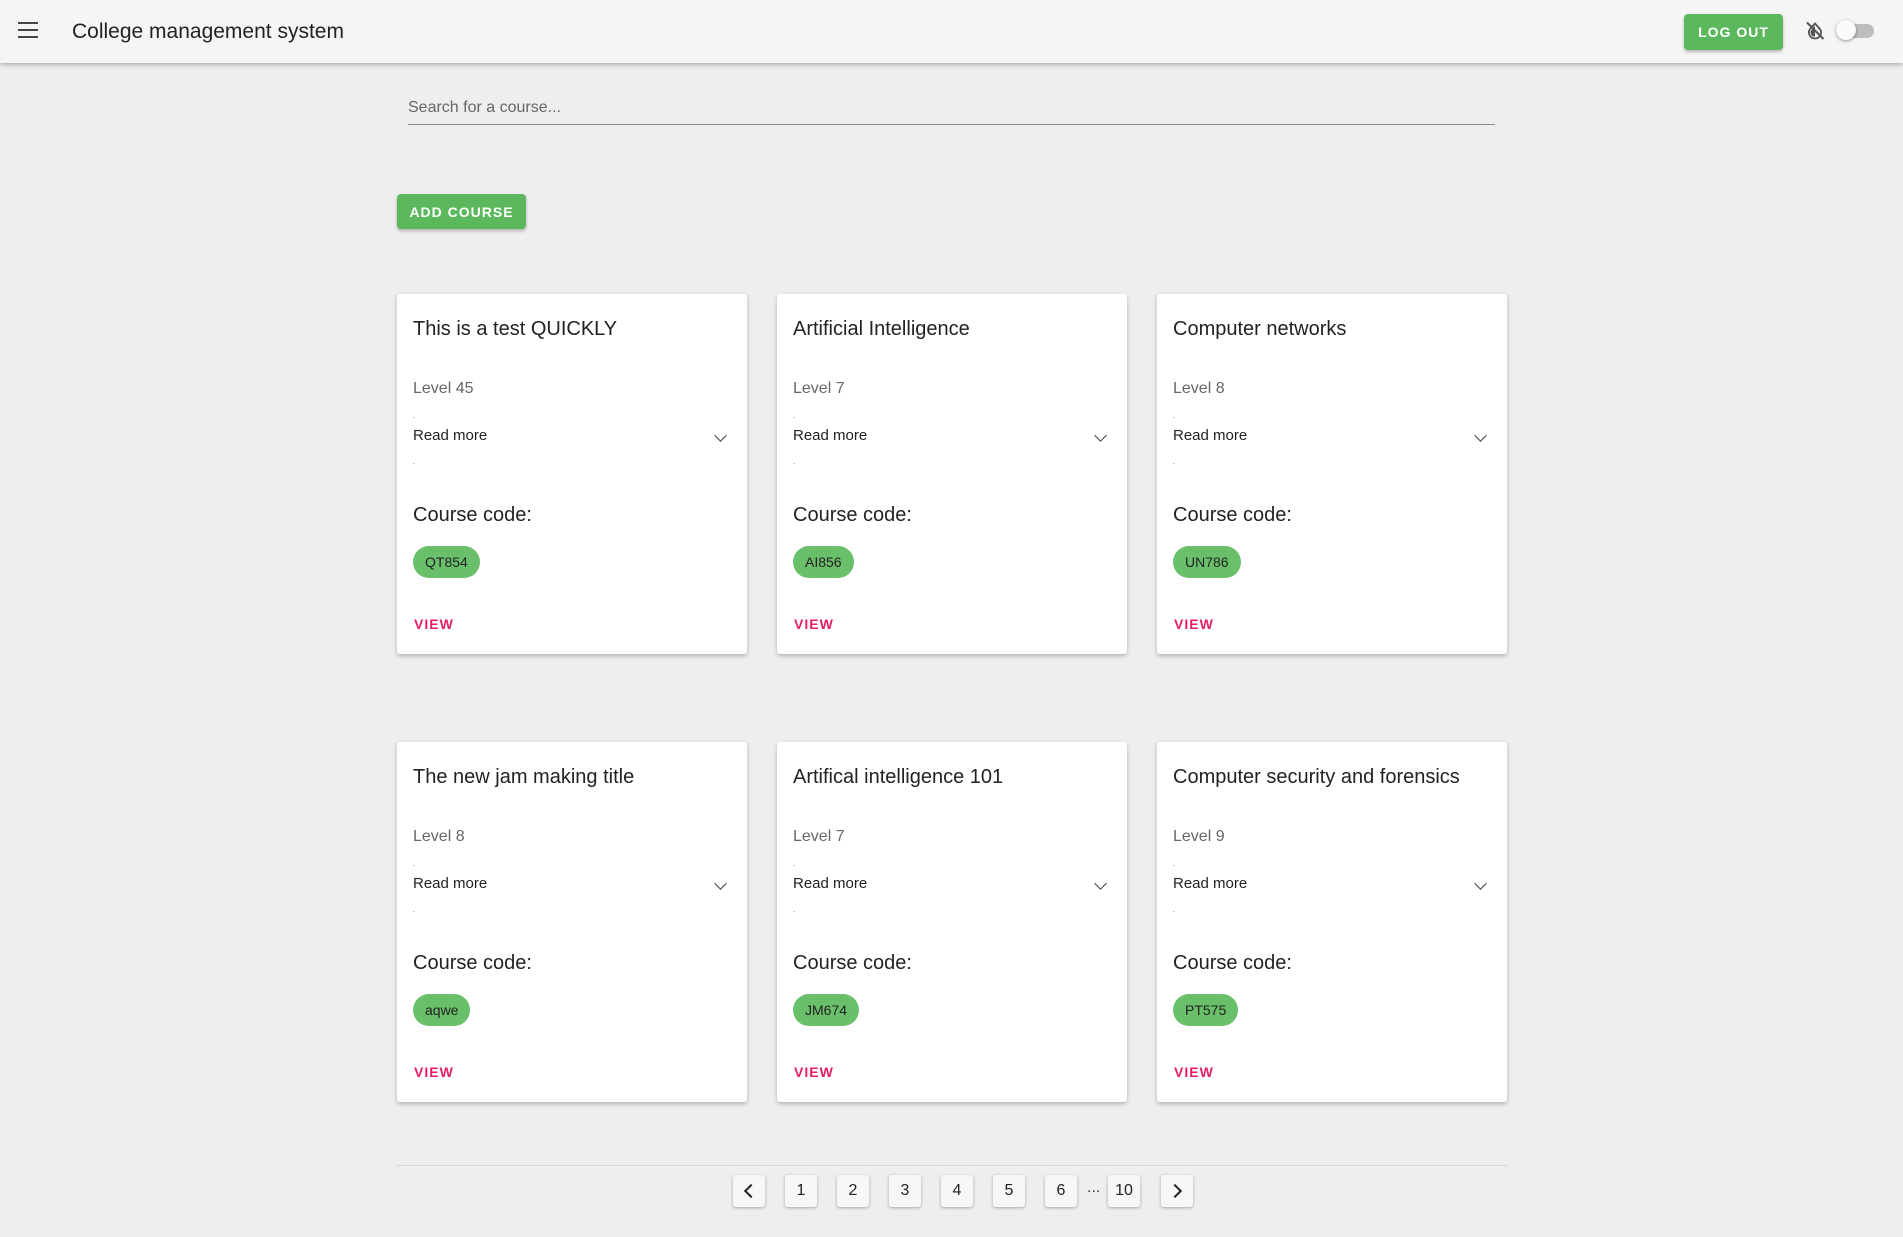 This screenshot has width=1903, height=1237. I want to click on search-input, so click(951, 108).